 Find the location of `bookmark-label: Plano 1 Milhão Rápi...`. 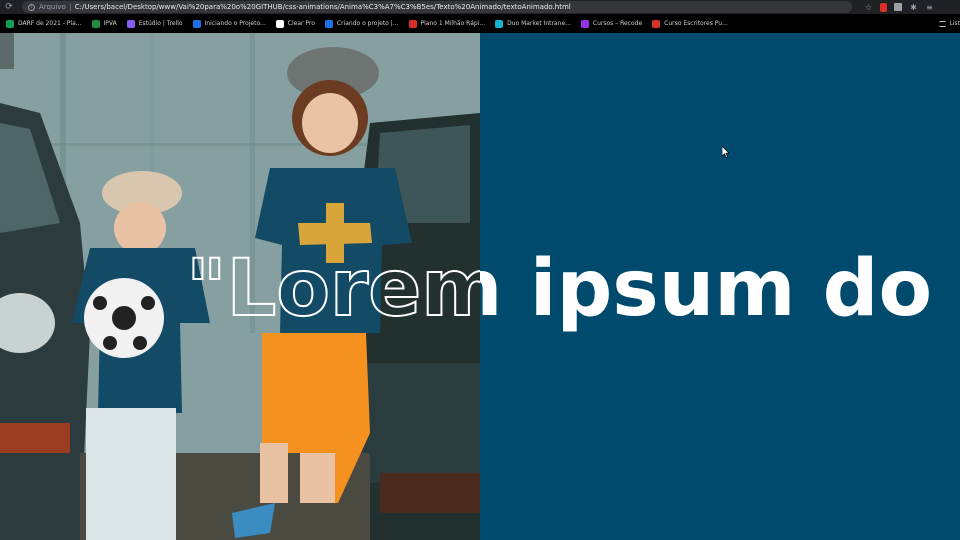

bookmark-label: Plano 1 Milhão Rápi... is located at coordinates (453, 23).